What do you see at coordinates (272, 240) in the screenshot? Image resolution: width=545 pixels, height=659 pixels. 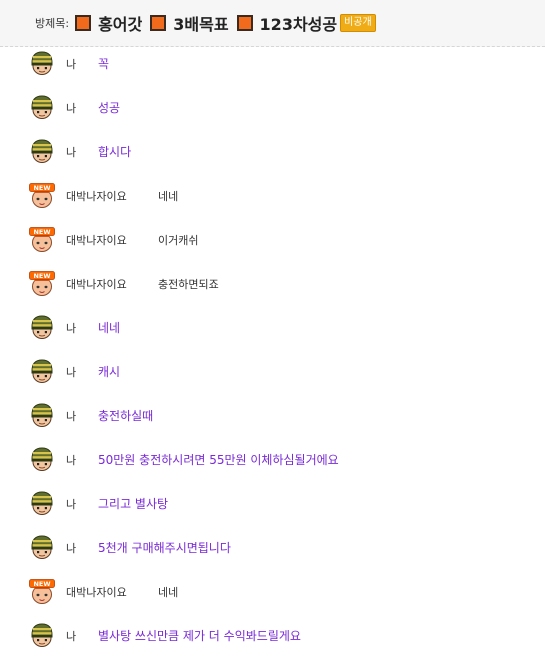 I see `chat-message-row: 대박나자이요 이거캐쉬` at bounding box center [272, 240].